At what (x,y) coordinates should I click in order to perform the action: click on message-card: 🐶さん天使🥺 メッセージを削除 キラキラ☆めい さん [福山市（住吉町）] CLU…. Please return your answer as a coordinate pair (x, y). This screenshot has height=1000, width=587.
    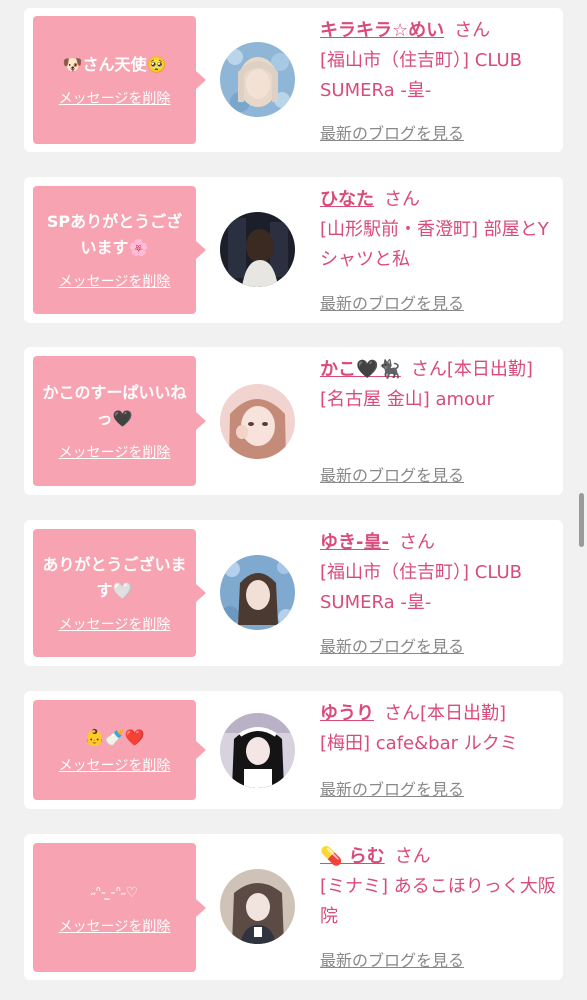
    Looking at the image, I should click on (293, 80).